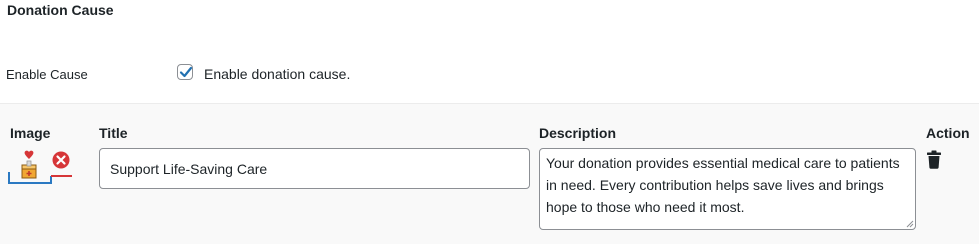 Image resolution: width=979 pixels, height=244 pixels. What do you see at coordinates (314, 168) in the screenshot?
I see `cause-title-input` at bounding box center [314, 168].